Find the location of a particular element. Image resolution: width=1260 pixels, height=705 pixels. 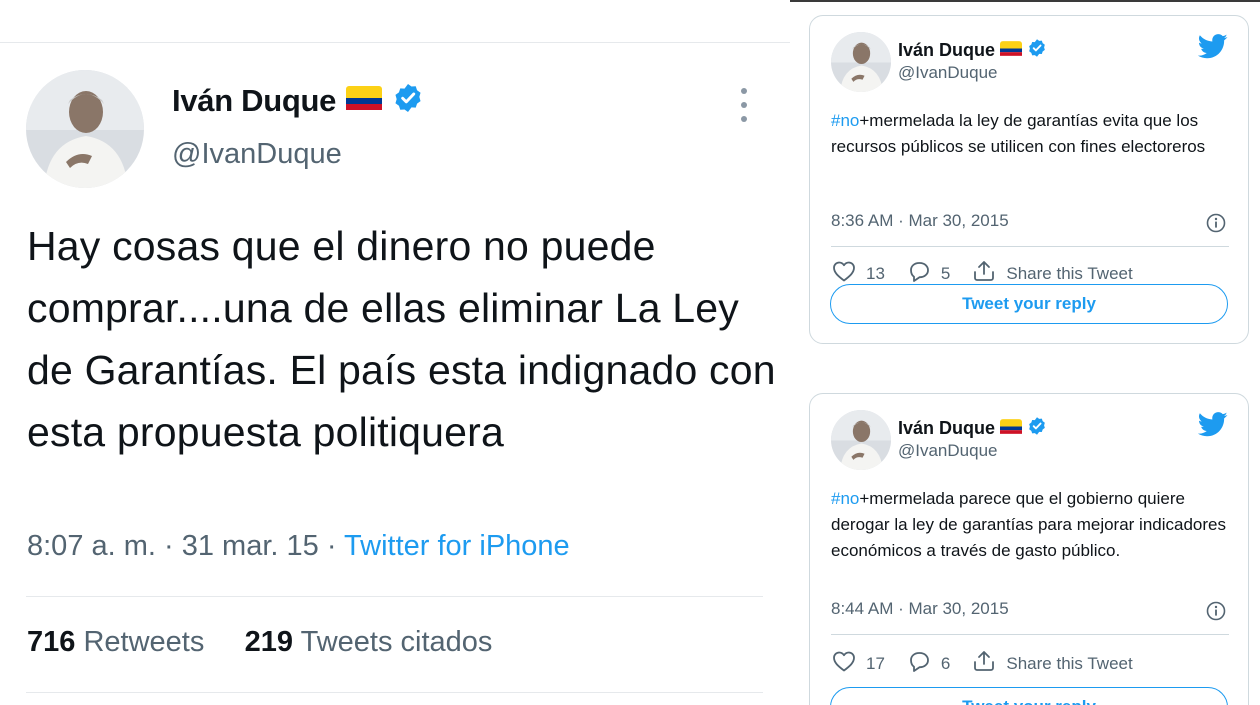

reply-count: 6 is located at coordinates (945, 663).